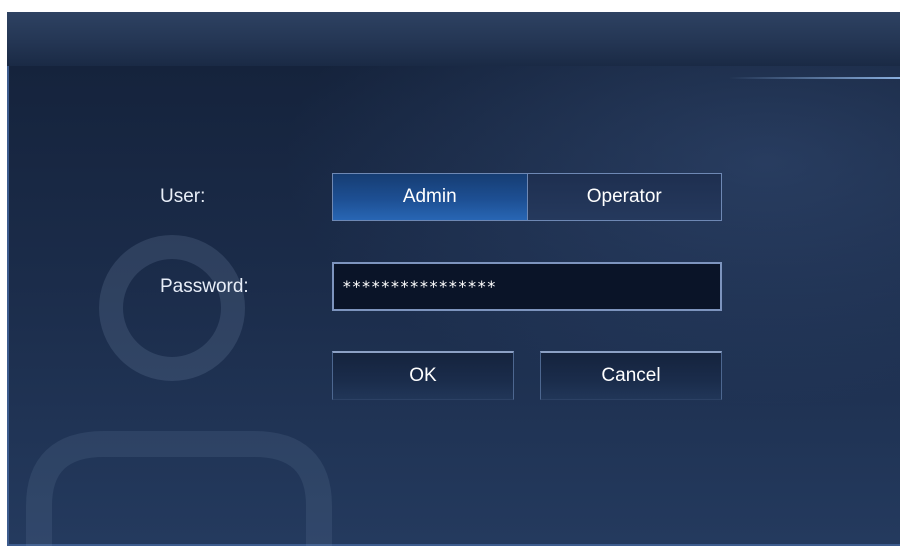 The image size is (900, 546). I want to click on user-selector: Admin Operator, so click(527, 197).